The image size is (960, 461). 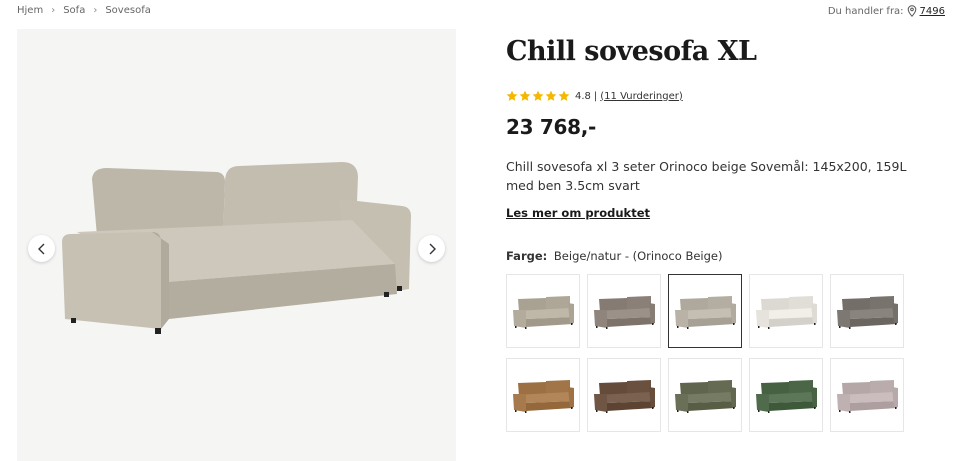 I want to click on sofa-photo, so click(x=236, y=248).